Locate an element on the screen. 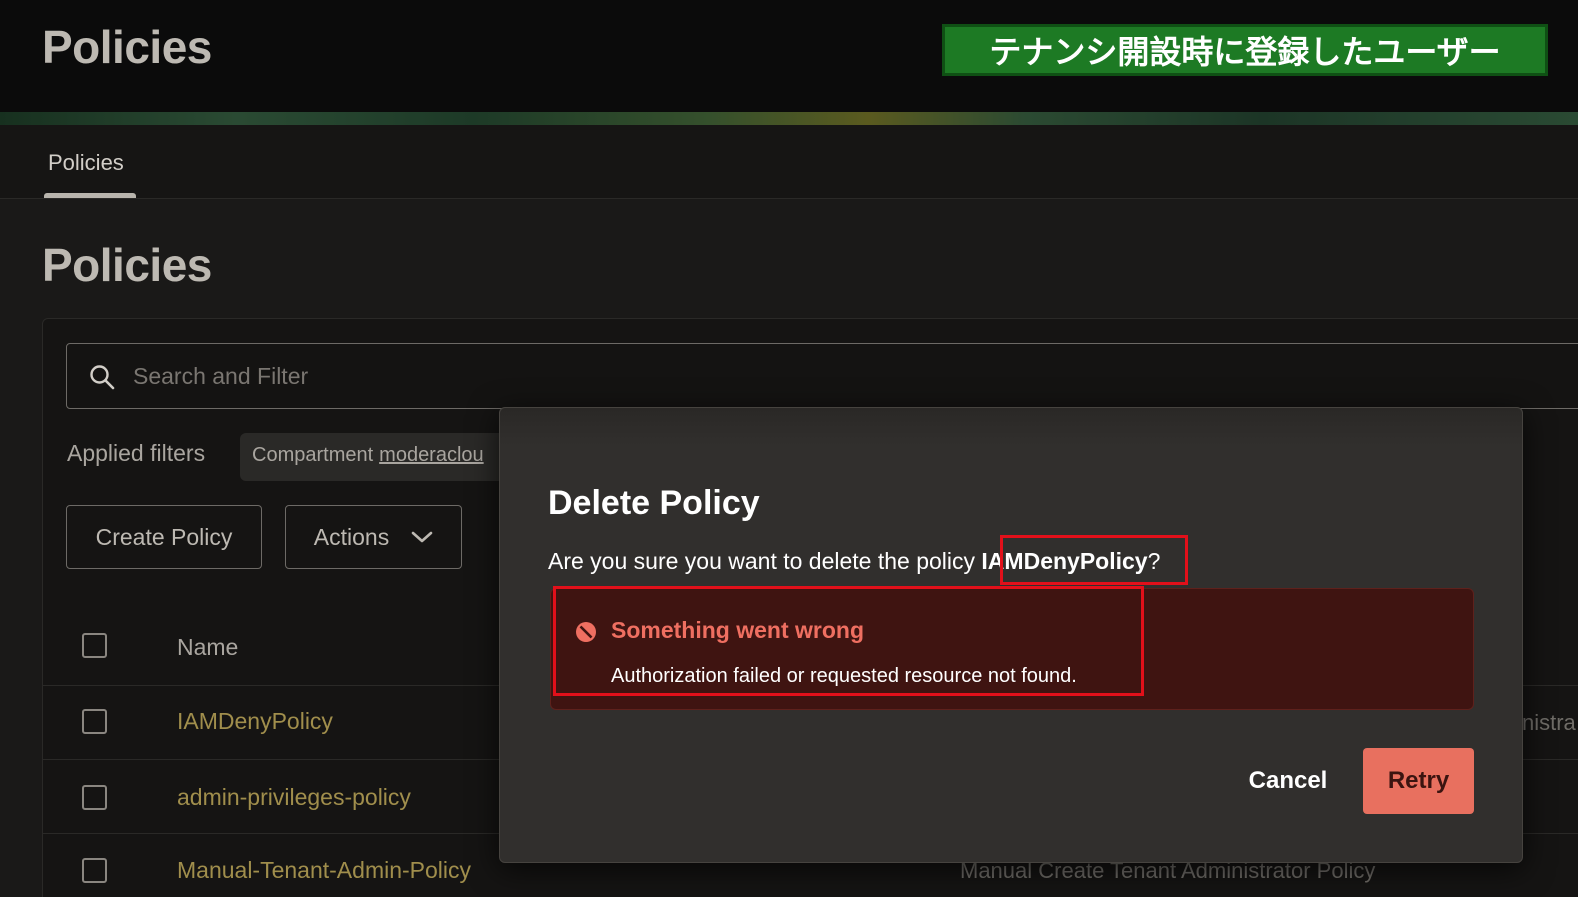 Image resolution: width=1578 pixels, height=897 pixels. search-box is located at coordinates (822, 376).